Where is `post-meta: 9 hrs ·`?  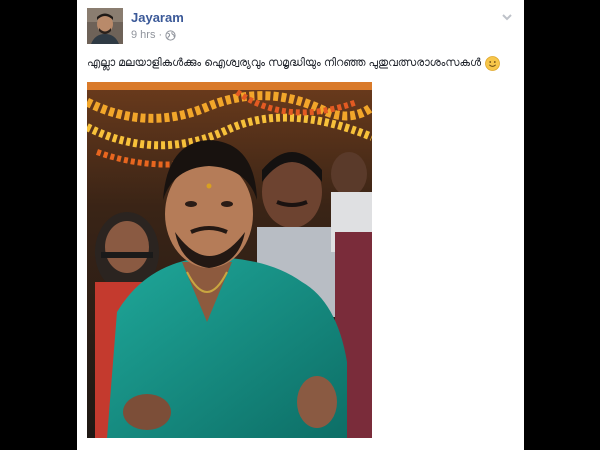
post-meta: 9 hrs · is located at coordinates (153, 35).